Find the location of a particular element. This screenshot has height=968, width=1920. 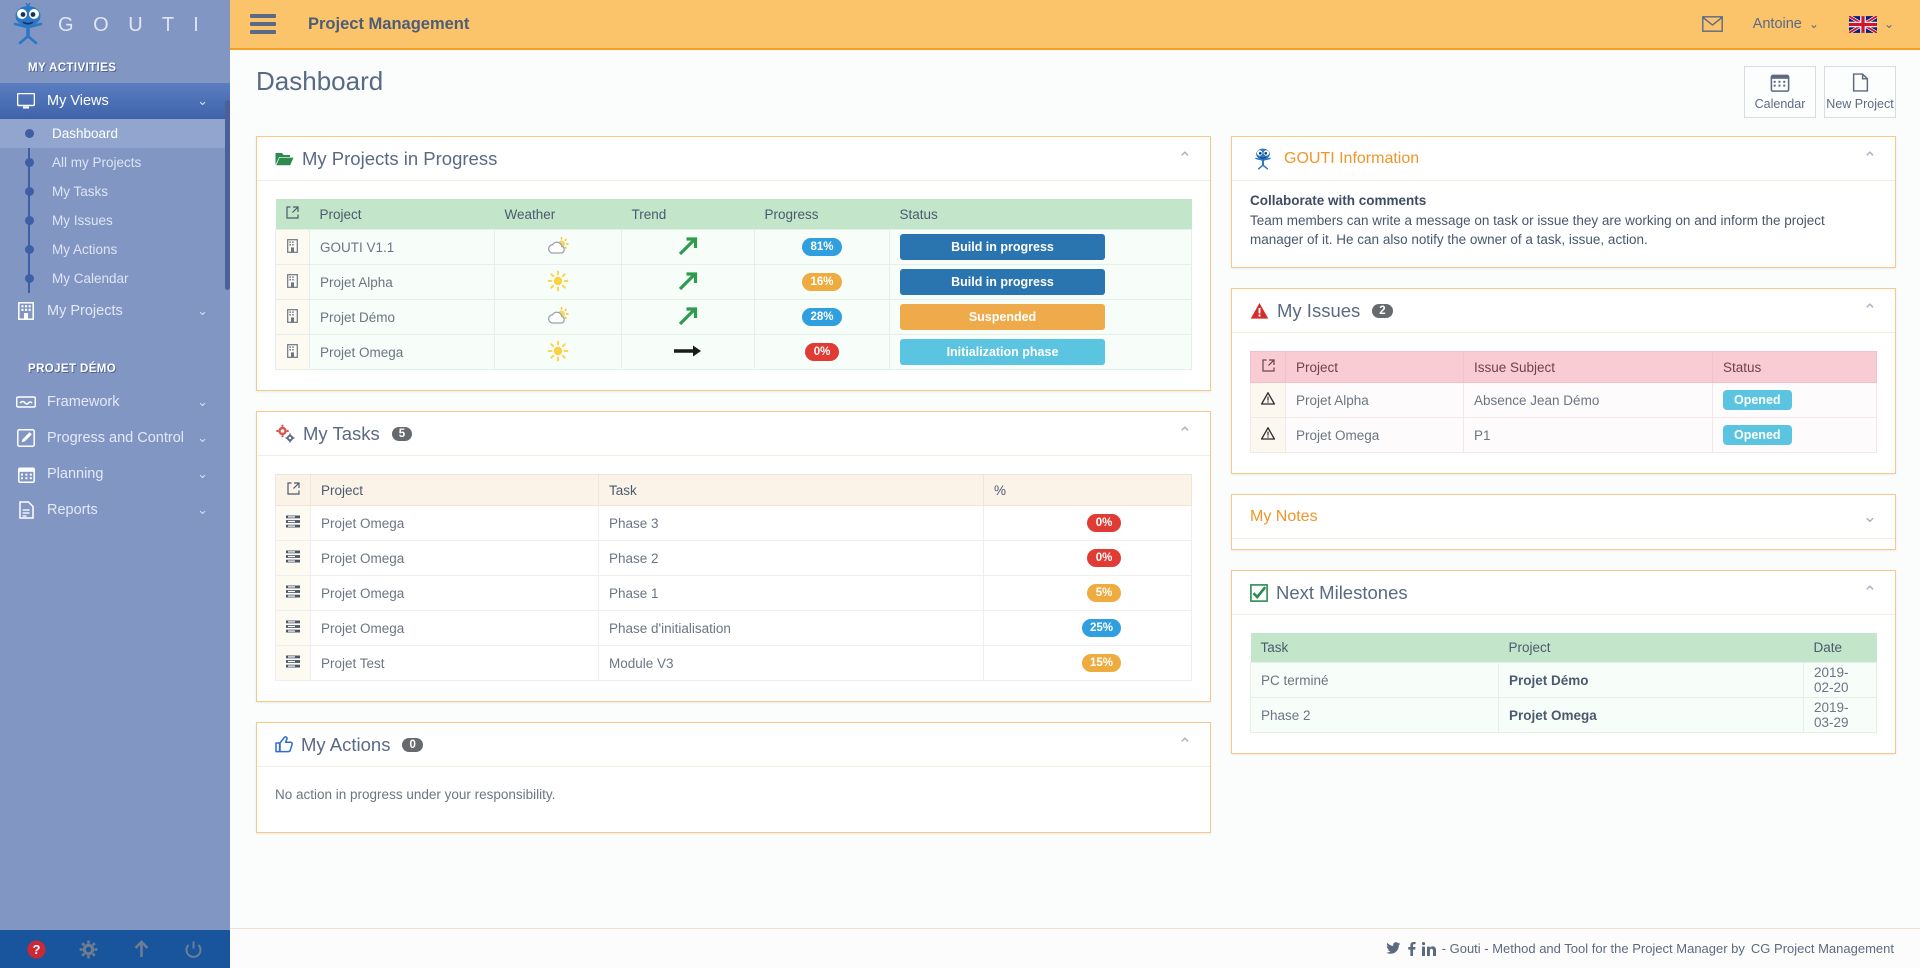

language-selector: ⌄ is located at coordinates (1871, 24).